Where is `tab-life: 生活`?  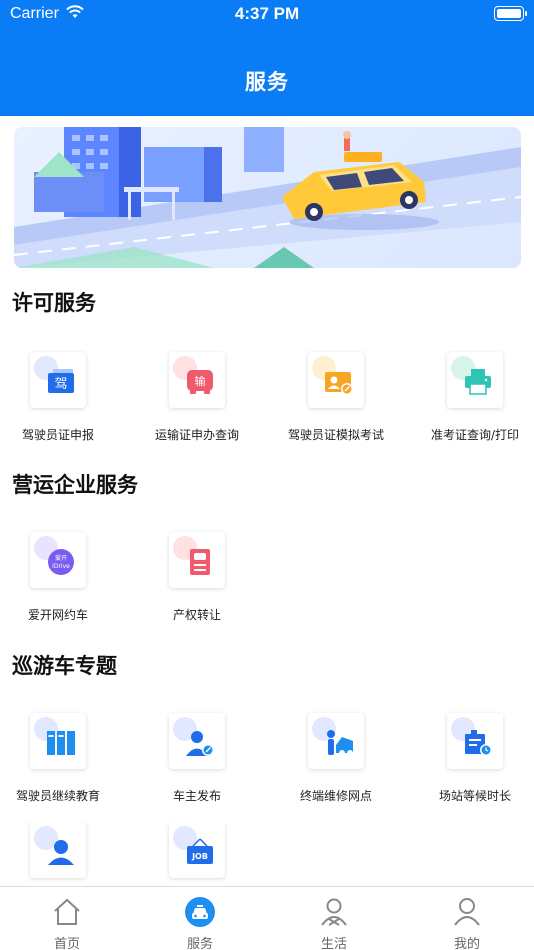 tab-life: 生活 is located at coordinates (334, 918).